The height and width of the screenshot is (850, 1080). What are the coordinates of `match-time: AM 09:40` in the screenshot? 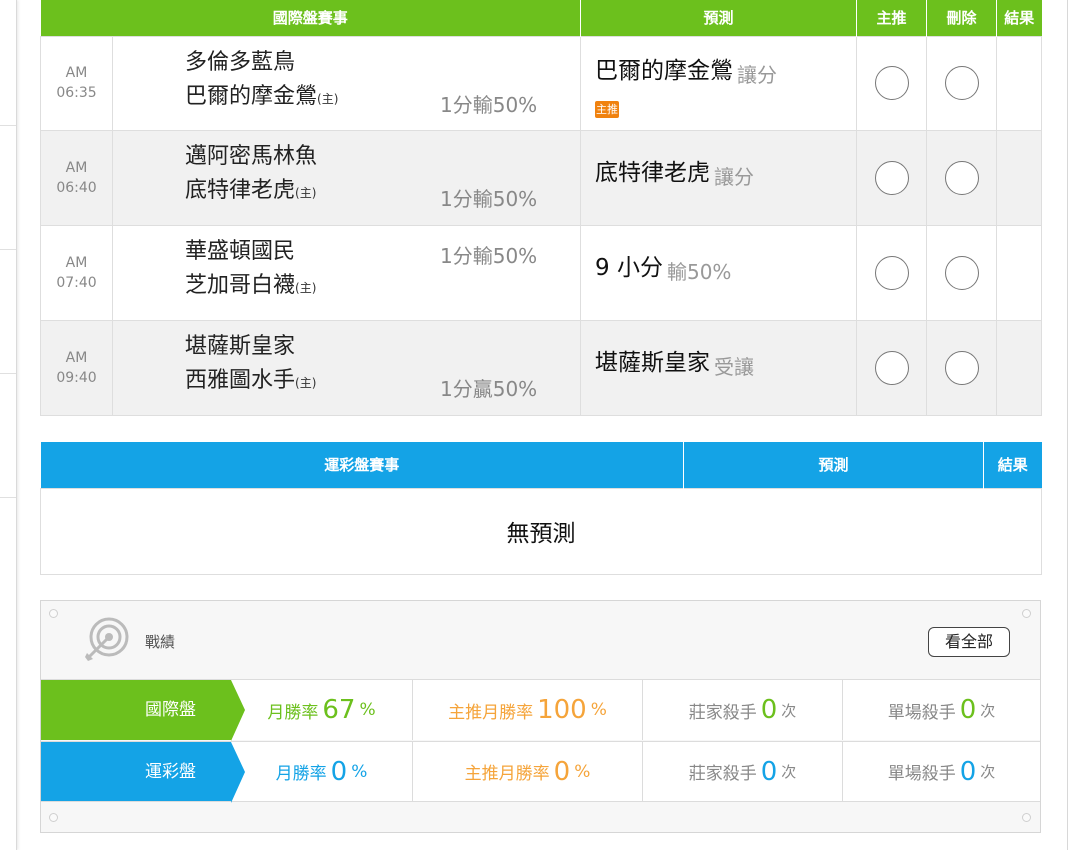 It's located at (76, 368).